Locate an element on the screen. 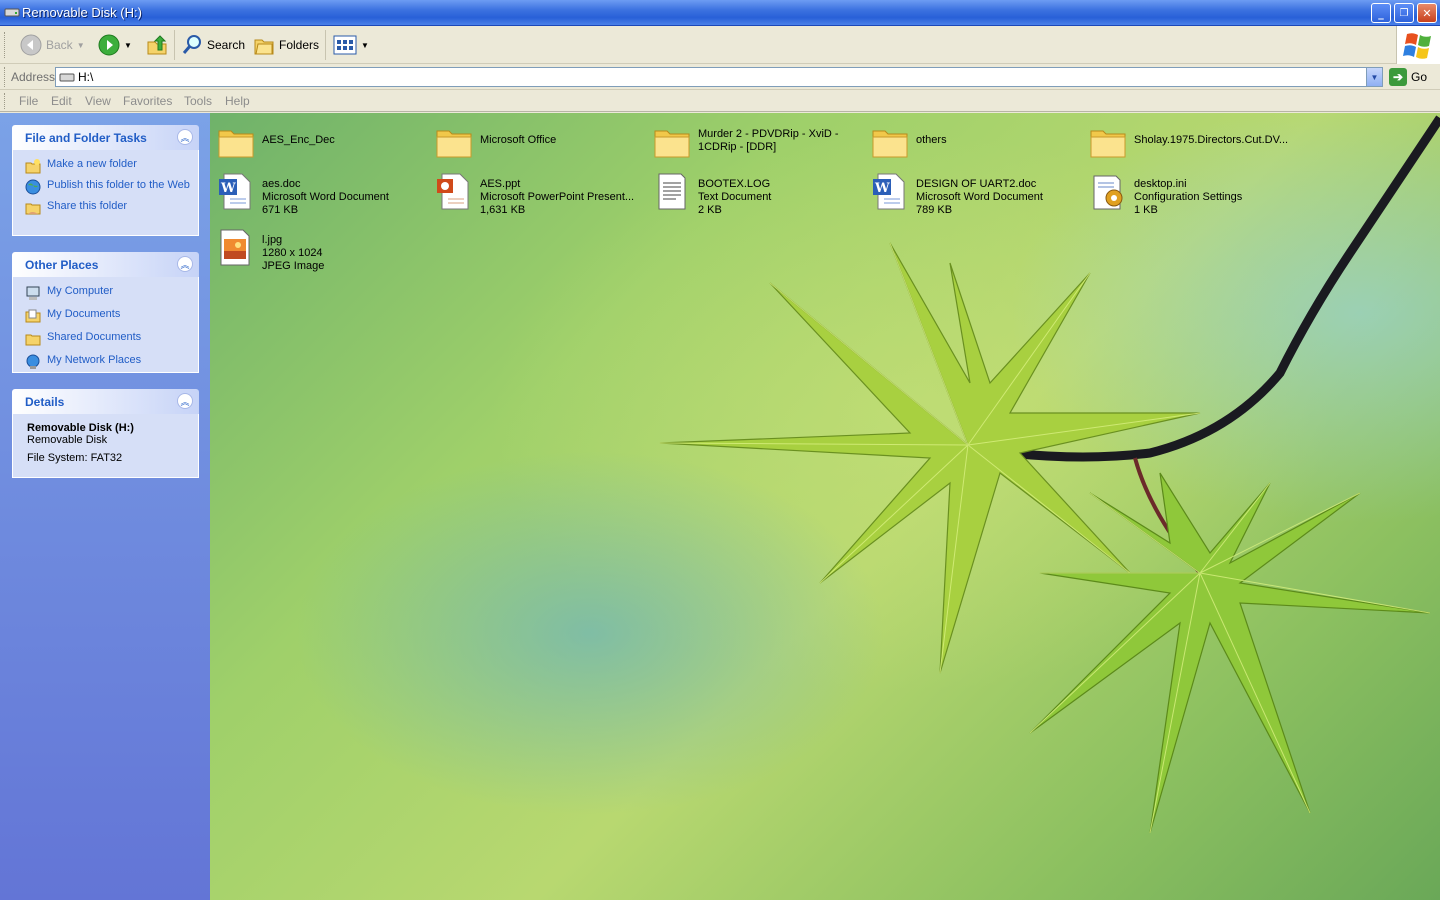 This screenshot has width=1440, height=900. toolbar-grip is located at coordinates (5, 45).